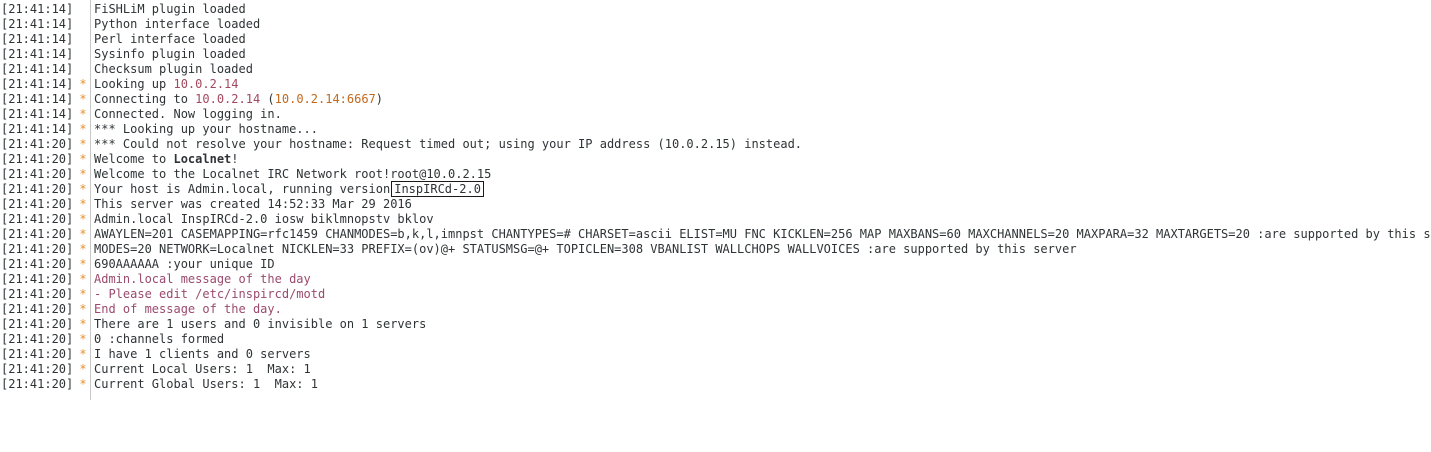 This screenshot has width=1431, height=452. Describe the element at coordinates (177, 24) in the screenshot. I see `message-text: Python interface loaded` at that location.